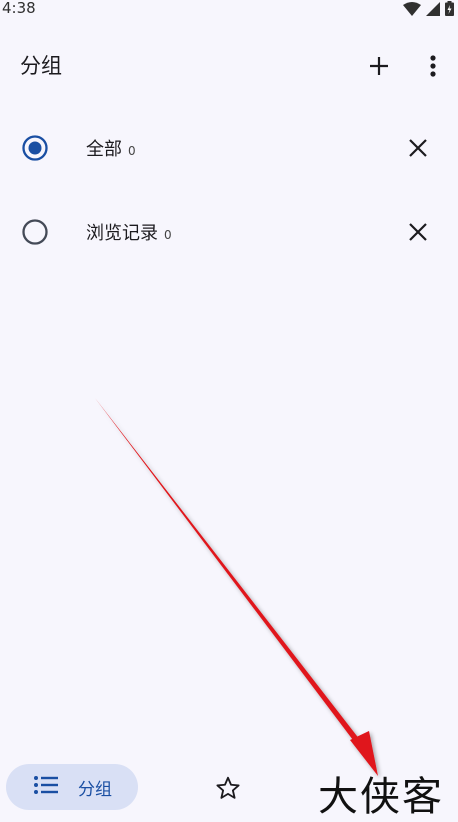  I want to click on nav-favorites-tab, so click(228, 788).